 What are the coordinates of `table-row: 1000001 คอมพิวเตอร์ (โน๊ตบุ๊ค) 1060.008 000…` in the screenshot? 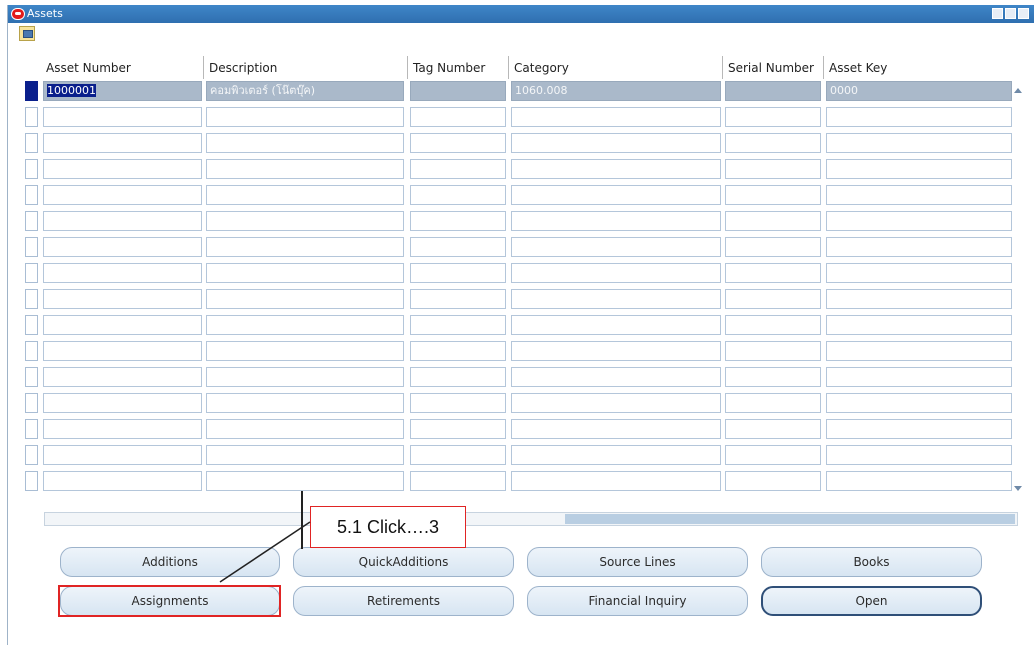 It's located at (517, 89).